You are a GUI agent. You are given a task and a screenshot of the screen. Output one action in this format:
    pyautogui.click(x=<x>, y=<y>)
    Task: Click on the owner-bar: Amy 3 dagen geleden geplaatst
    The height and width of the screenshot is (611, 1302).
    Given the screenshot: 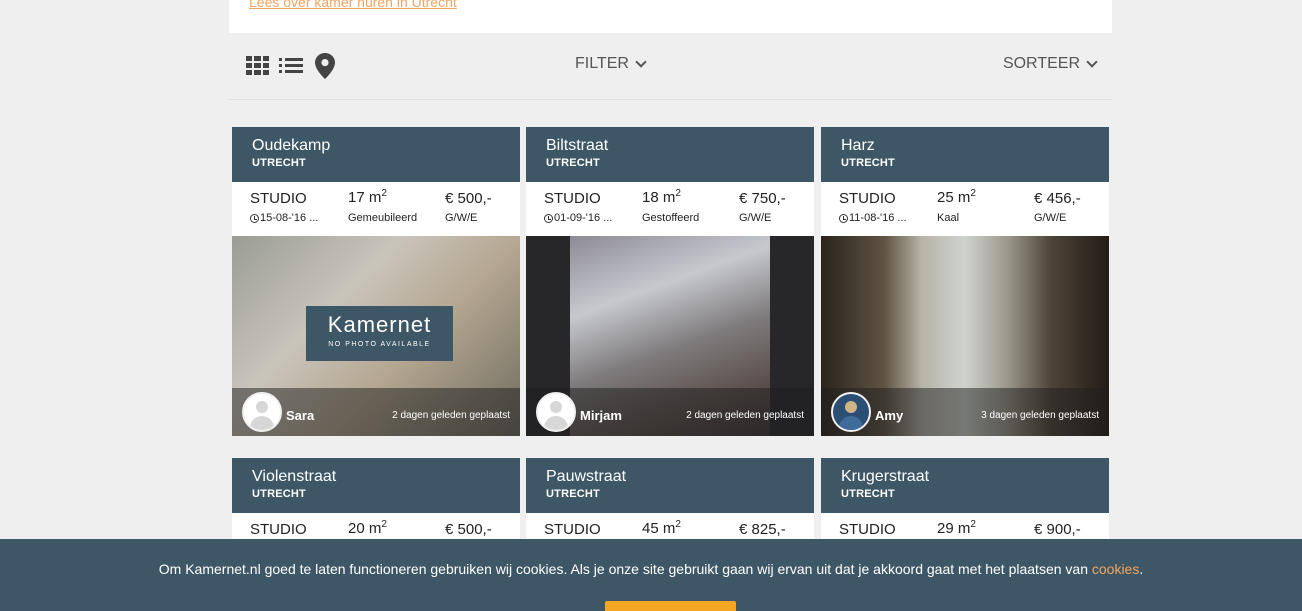 What is the action you would take?
    pyautogui.click(x=965, y=412)
    